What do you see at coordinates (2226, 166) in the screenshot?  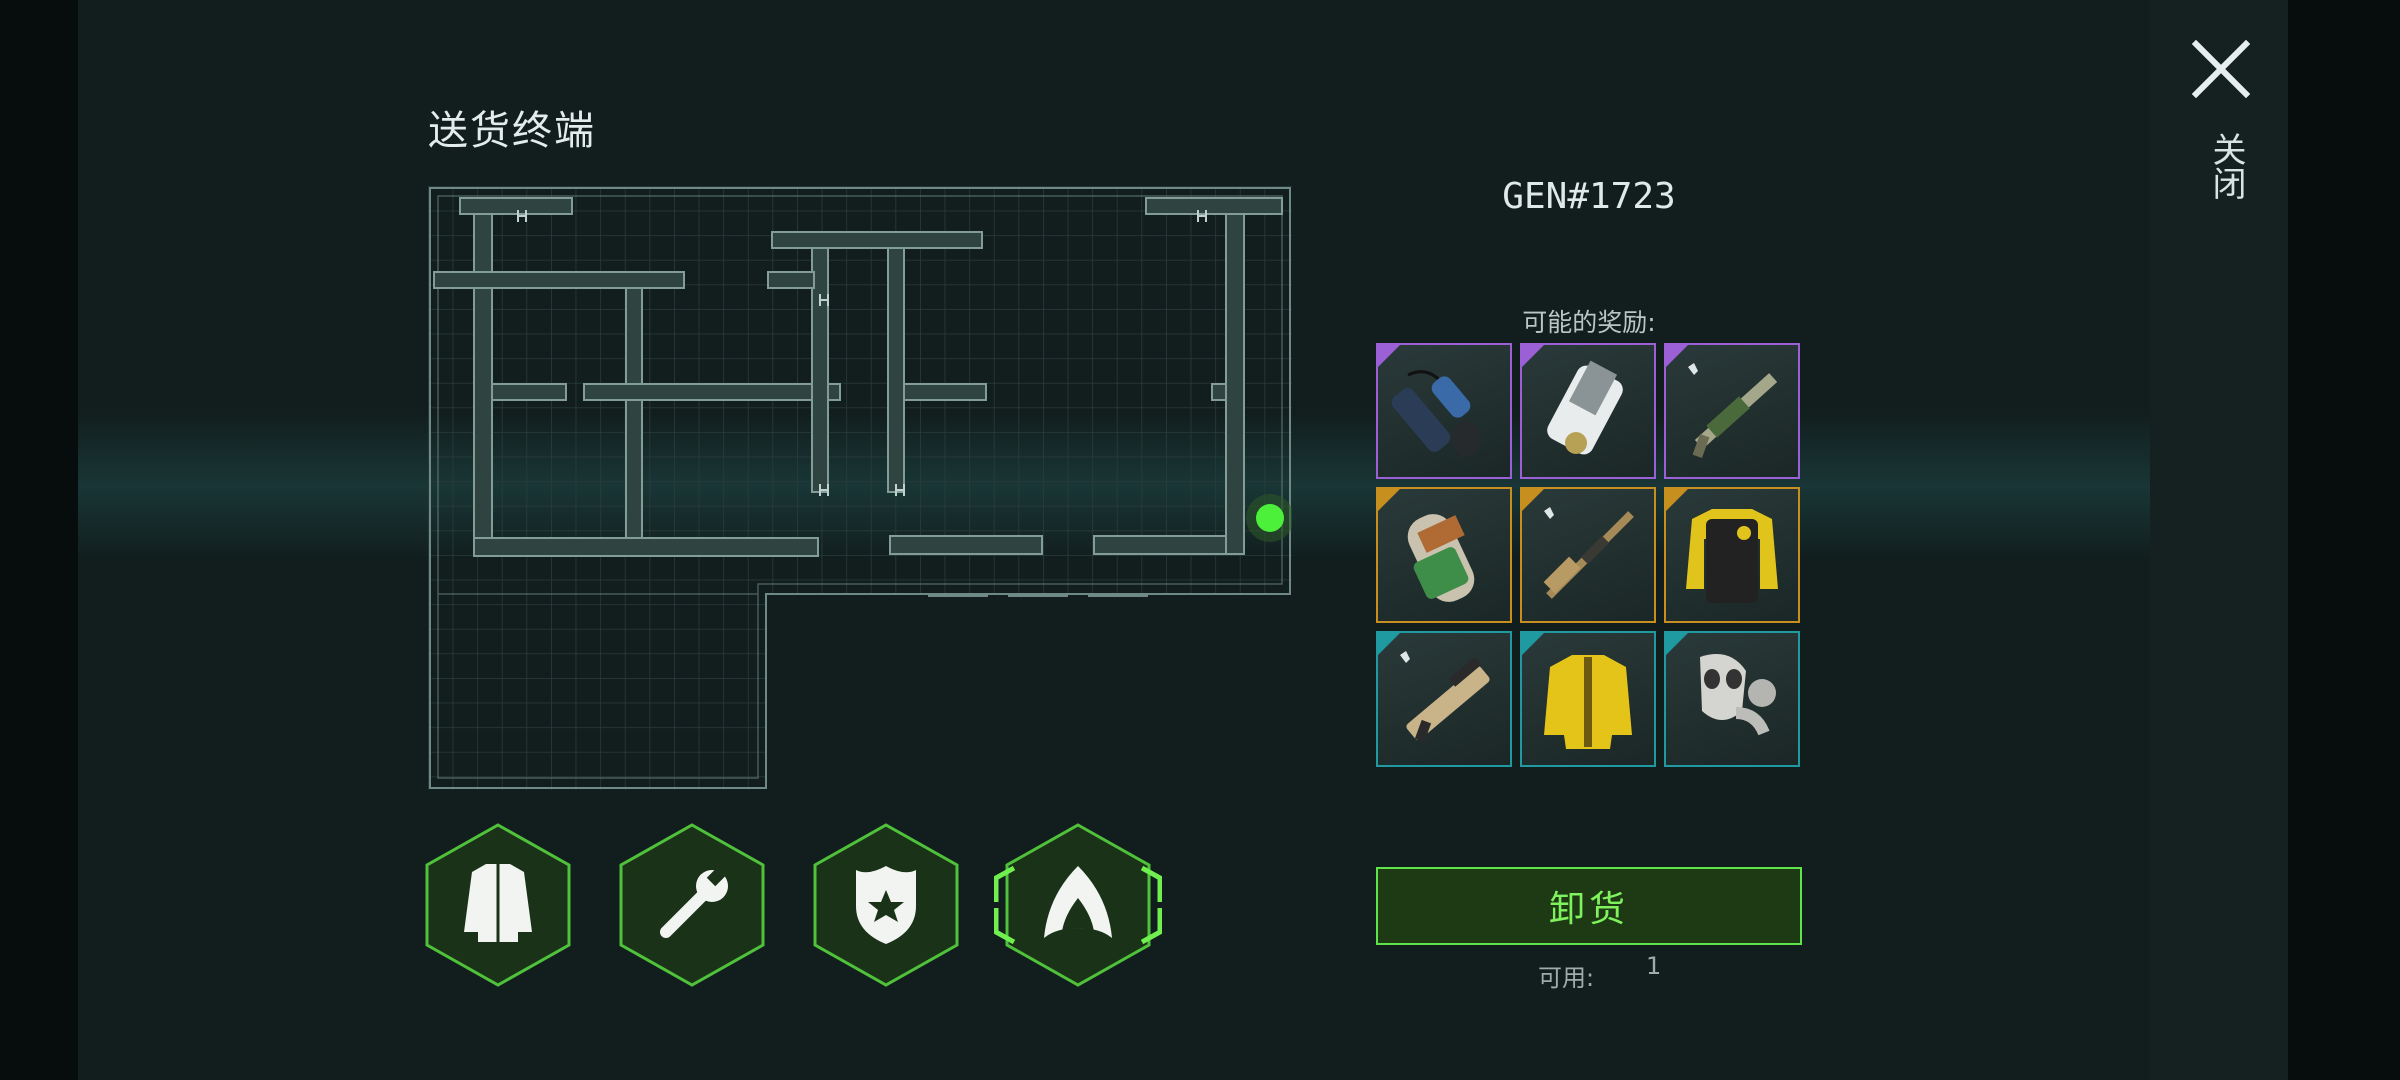 I see `close-button-label: 关闭` at bounding box center [2226, 166].